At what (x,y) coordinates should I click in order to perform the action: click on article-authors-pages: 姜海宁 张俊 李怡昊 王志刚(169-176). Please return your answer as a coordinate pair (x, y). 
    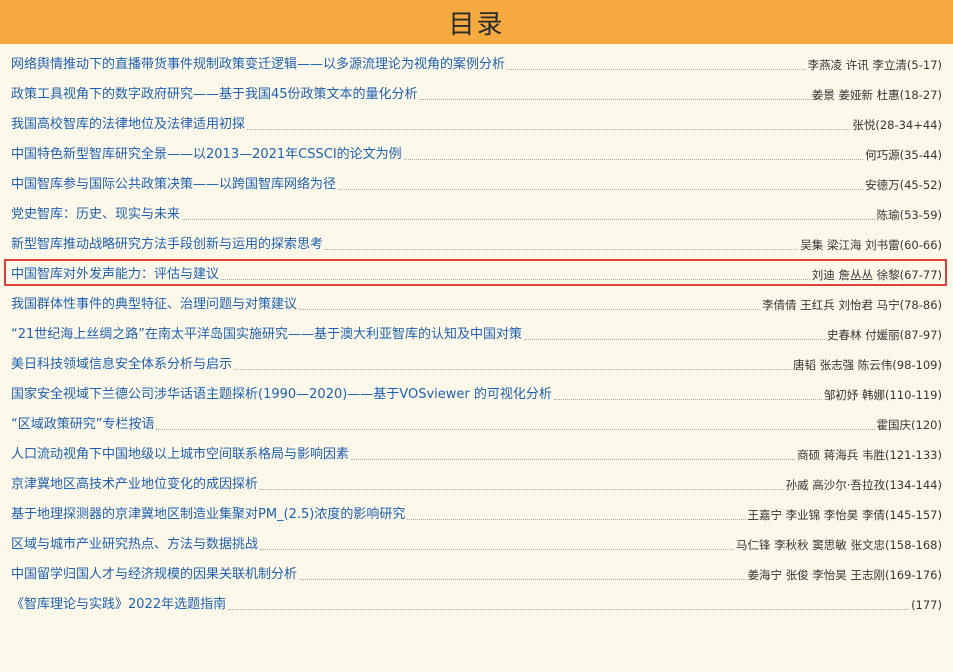
    Looking at the image, I should click on (845, 575).